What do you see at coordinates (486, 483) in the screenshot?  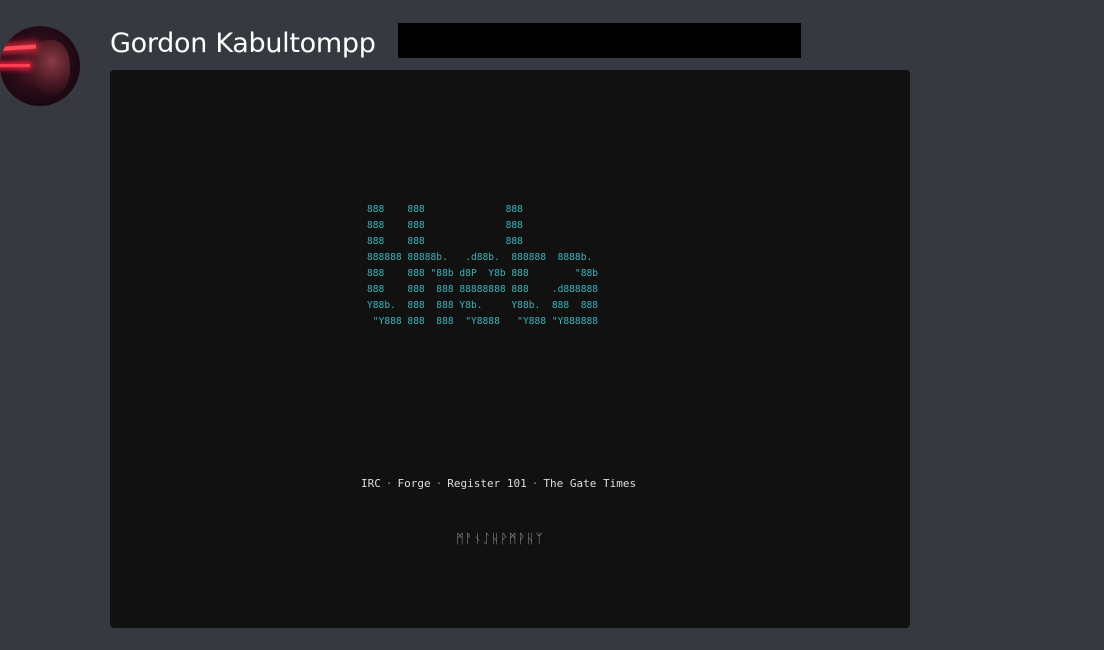 I see `nav-link-register-101: Register 101` at bounding box center [486, 483].